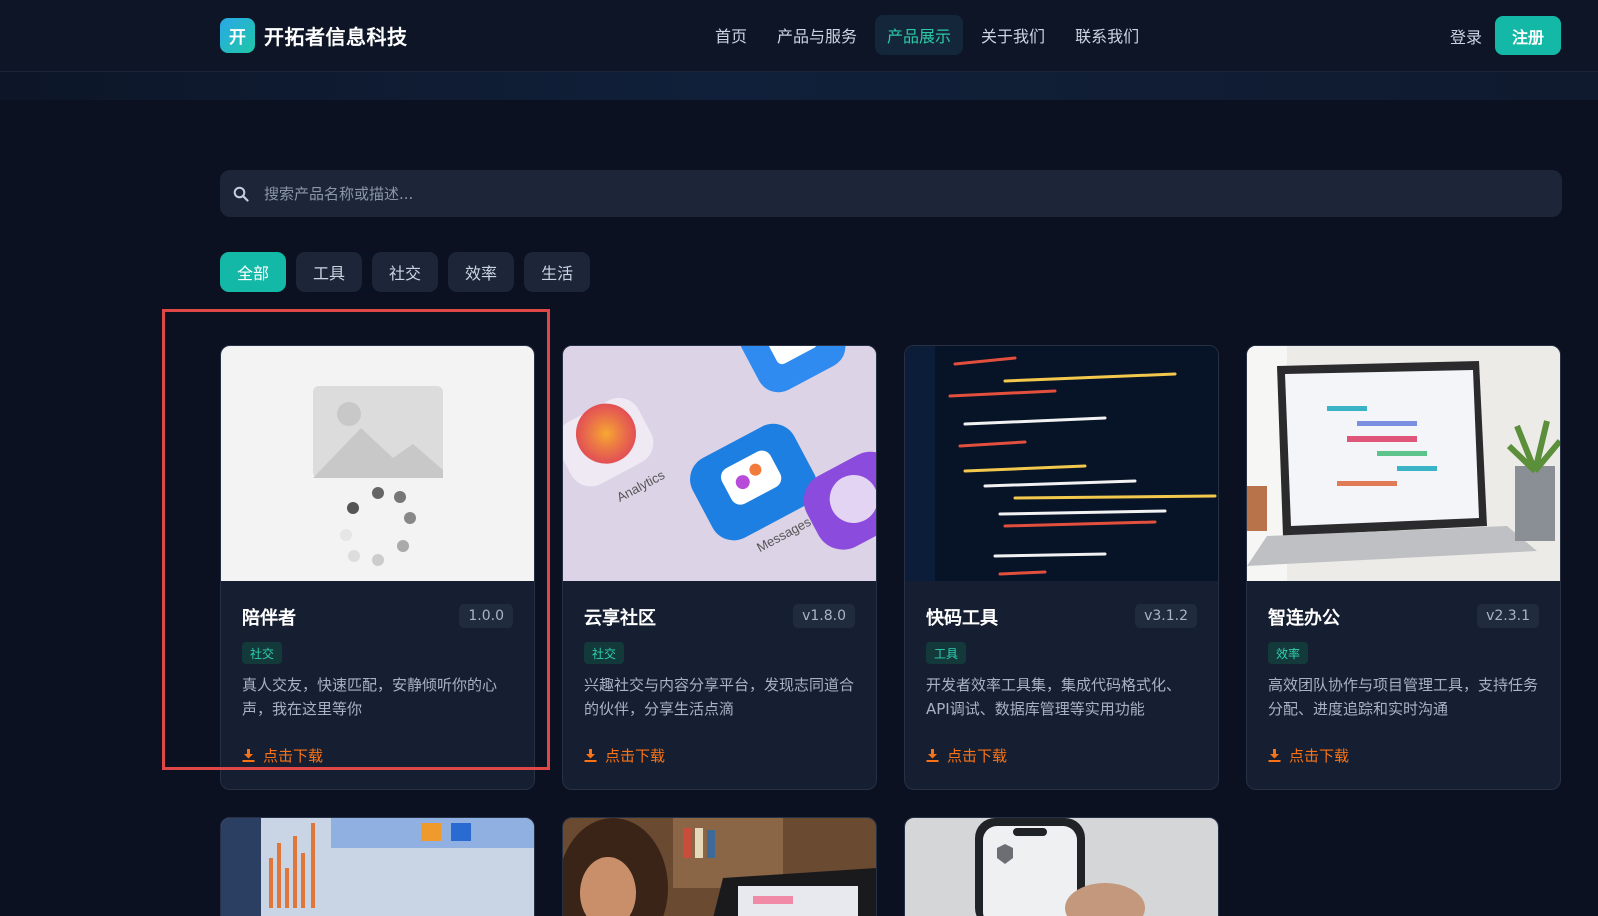  Describe the element at coordinates (486, 616) in the screenshot. I see `version-badge: 1.0.0` at that location.